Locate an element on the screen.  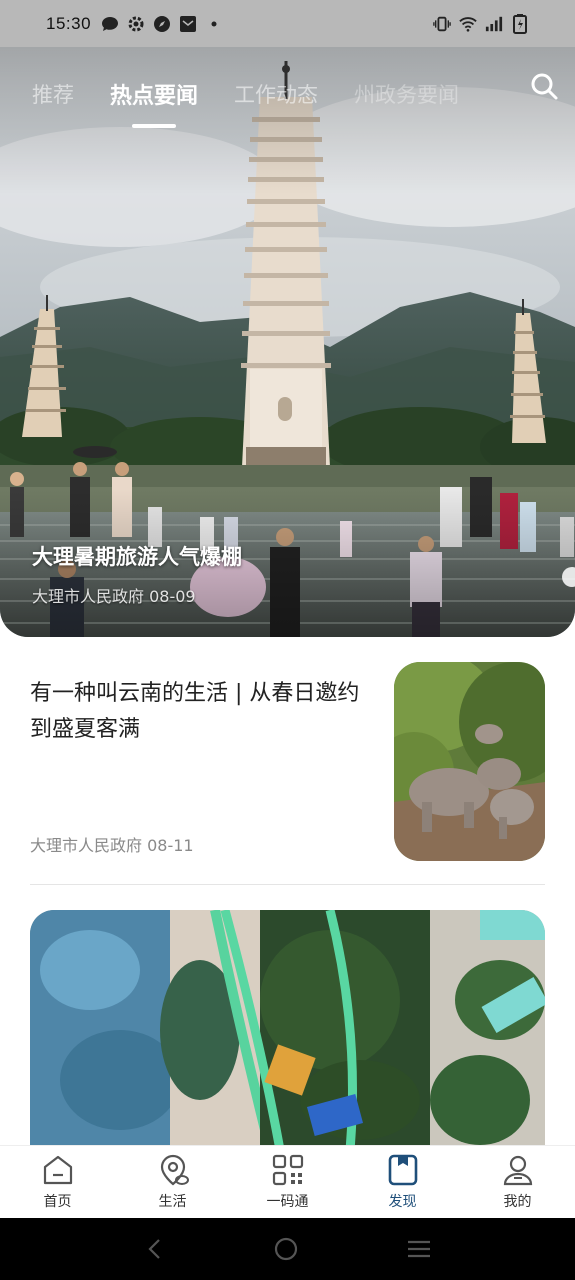
nav-item-profile: 我的 is located at coordinates (517, 1182).